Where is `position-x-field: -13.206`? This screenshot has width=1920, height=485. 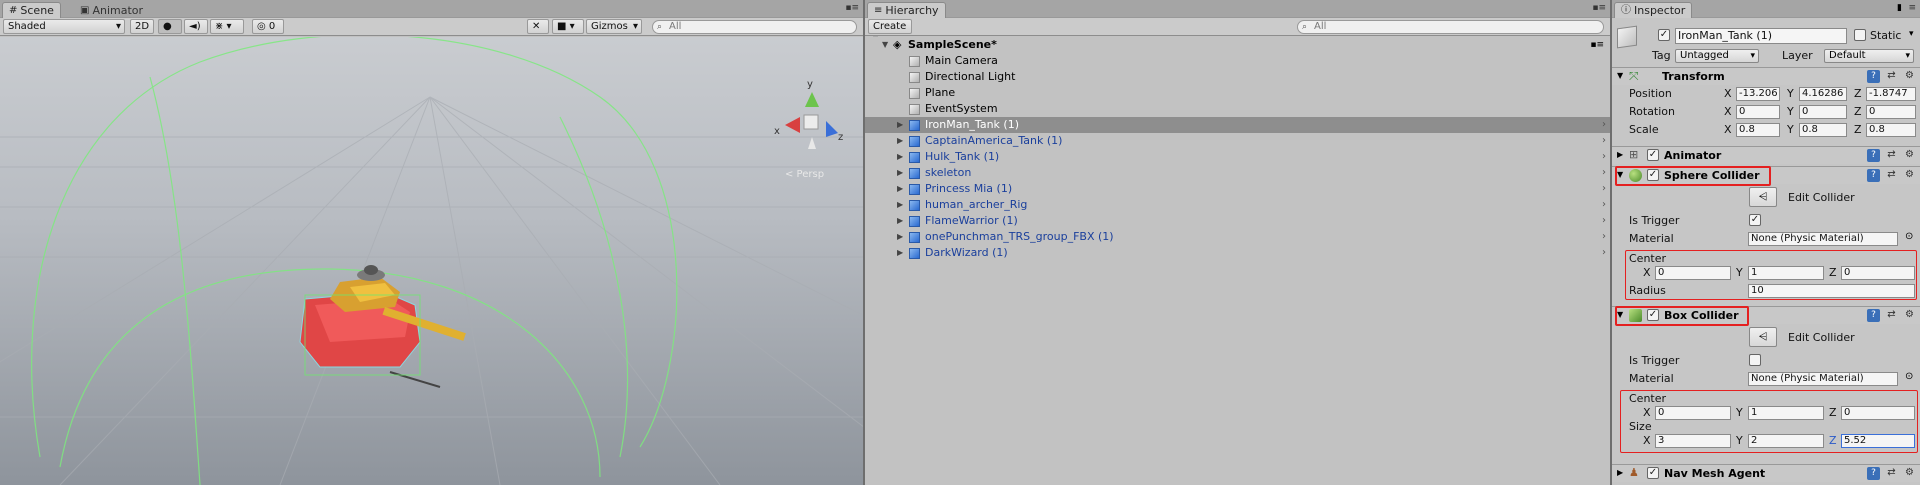
position-x-field: -13.206 is located at coordinates (1758, 94).